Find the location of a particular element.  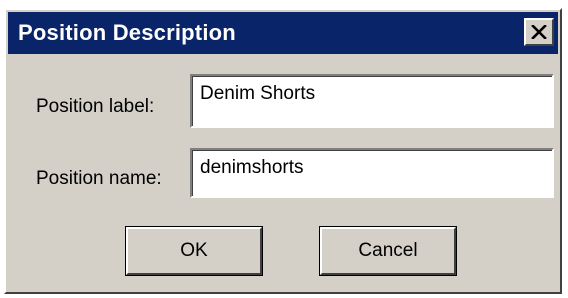

position-label-caption: Position label: is located at coordinates (95, 106).